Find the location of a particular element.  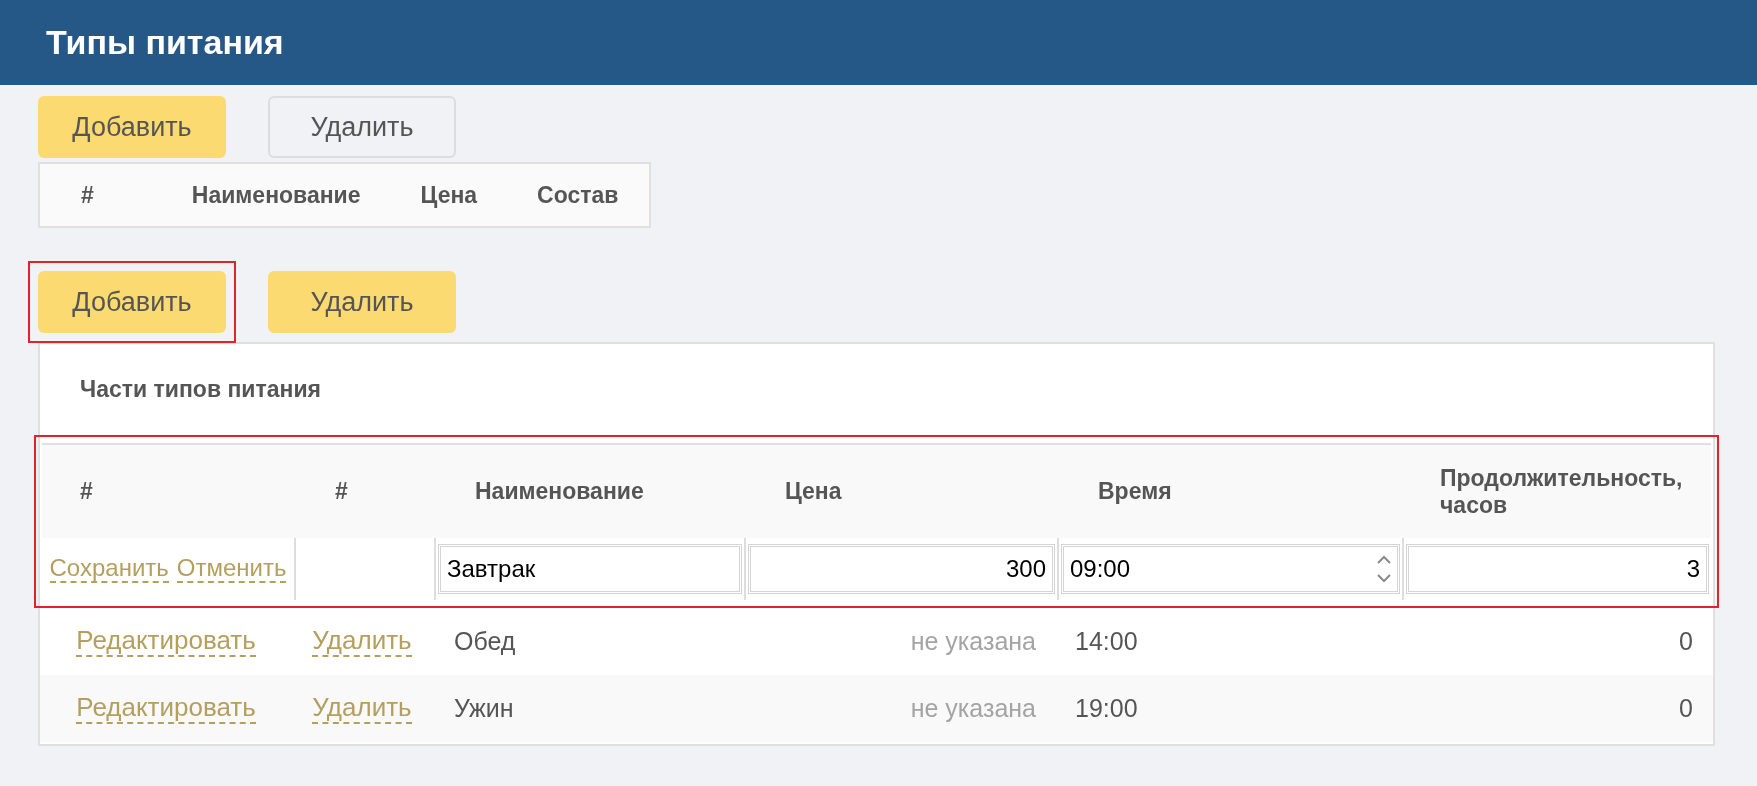

panel-title: Части типов питания is located at coordinates (200, 389).